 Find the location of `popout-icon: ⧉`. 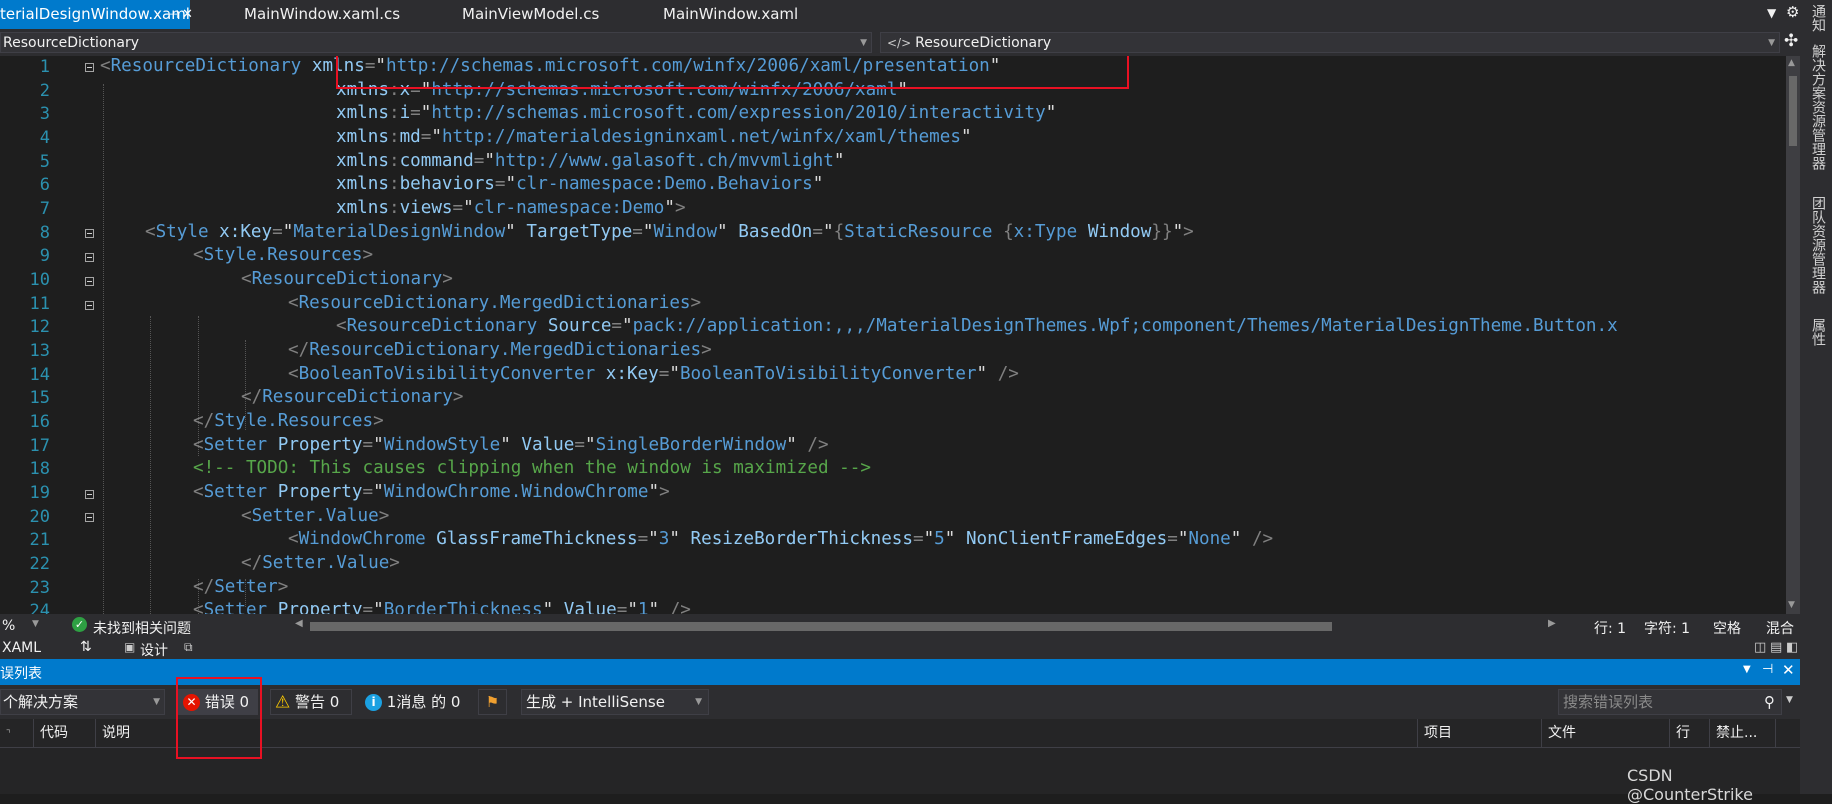

popout-icon: ⧉ is located at coordinates (188, 647).